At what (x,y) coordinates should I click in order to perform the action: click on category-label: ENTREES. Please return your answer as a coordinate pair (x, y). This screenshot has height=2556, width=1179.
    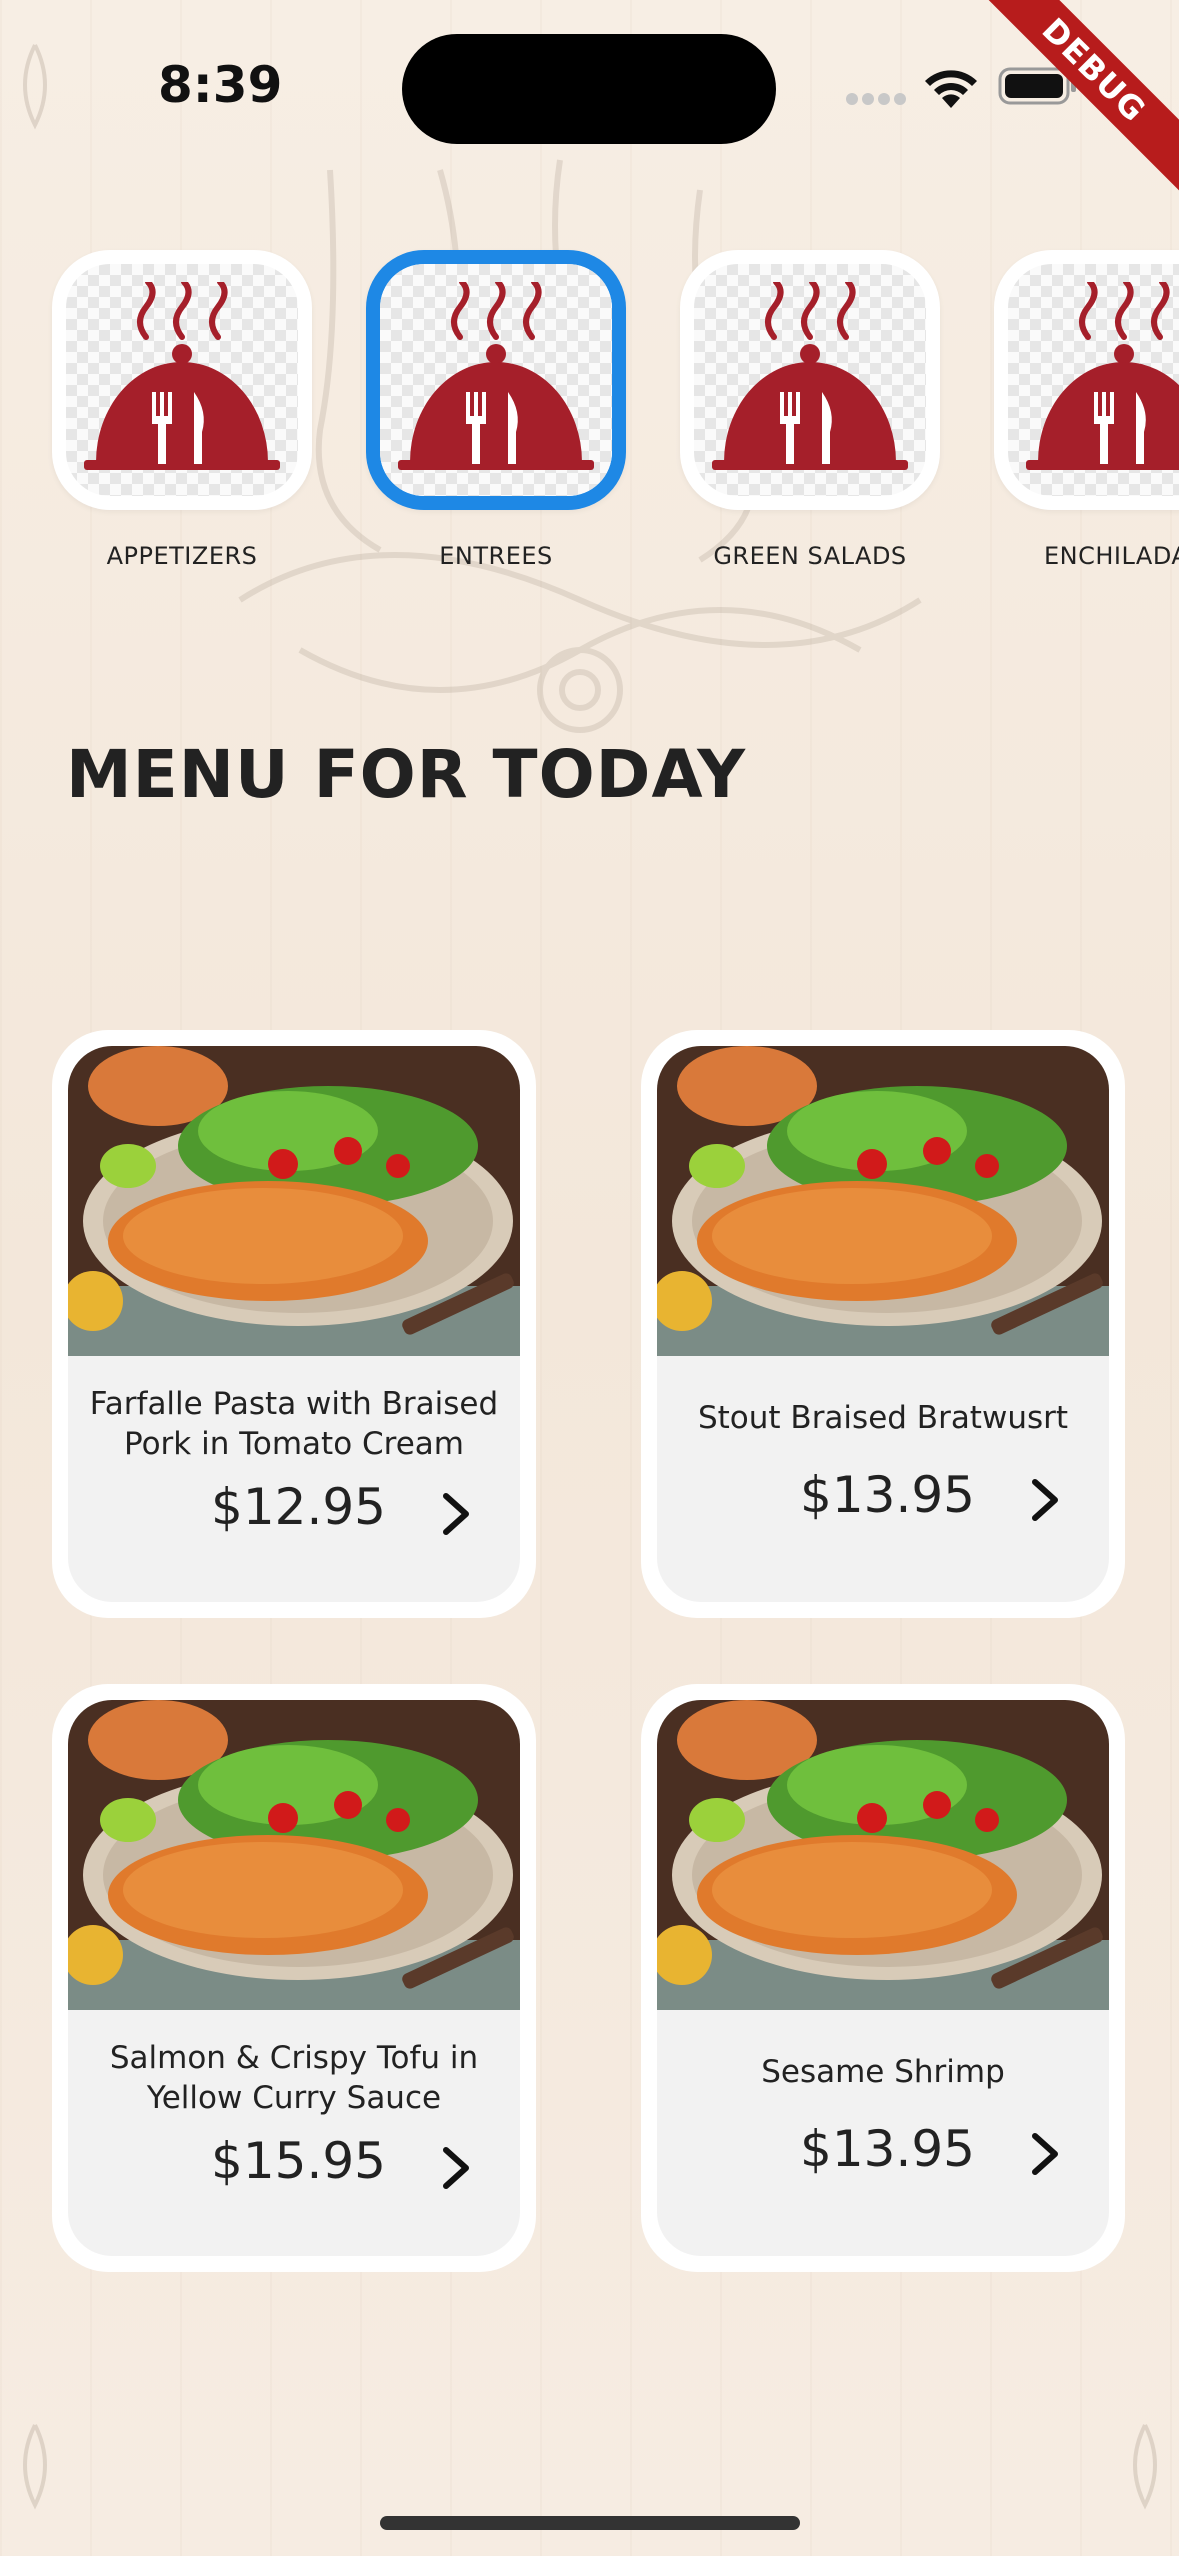
    Looking at the image, I should click on (496, 556).